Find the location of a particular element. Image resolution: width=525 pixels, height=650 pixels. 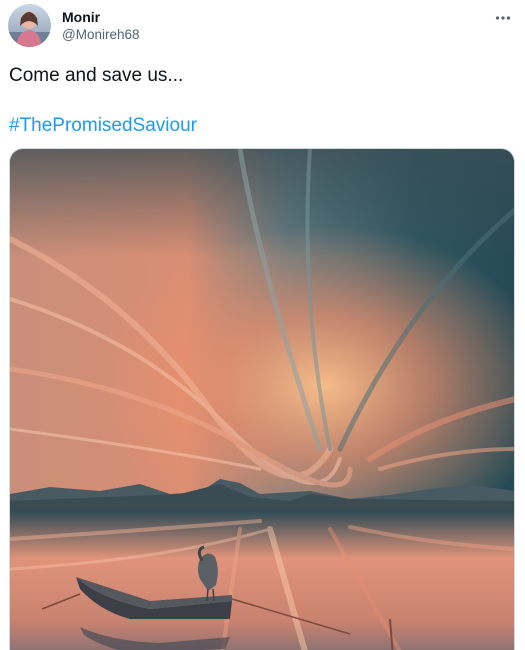

user-handle: @Monireh68 is located at coordinates (101, 34).